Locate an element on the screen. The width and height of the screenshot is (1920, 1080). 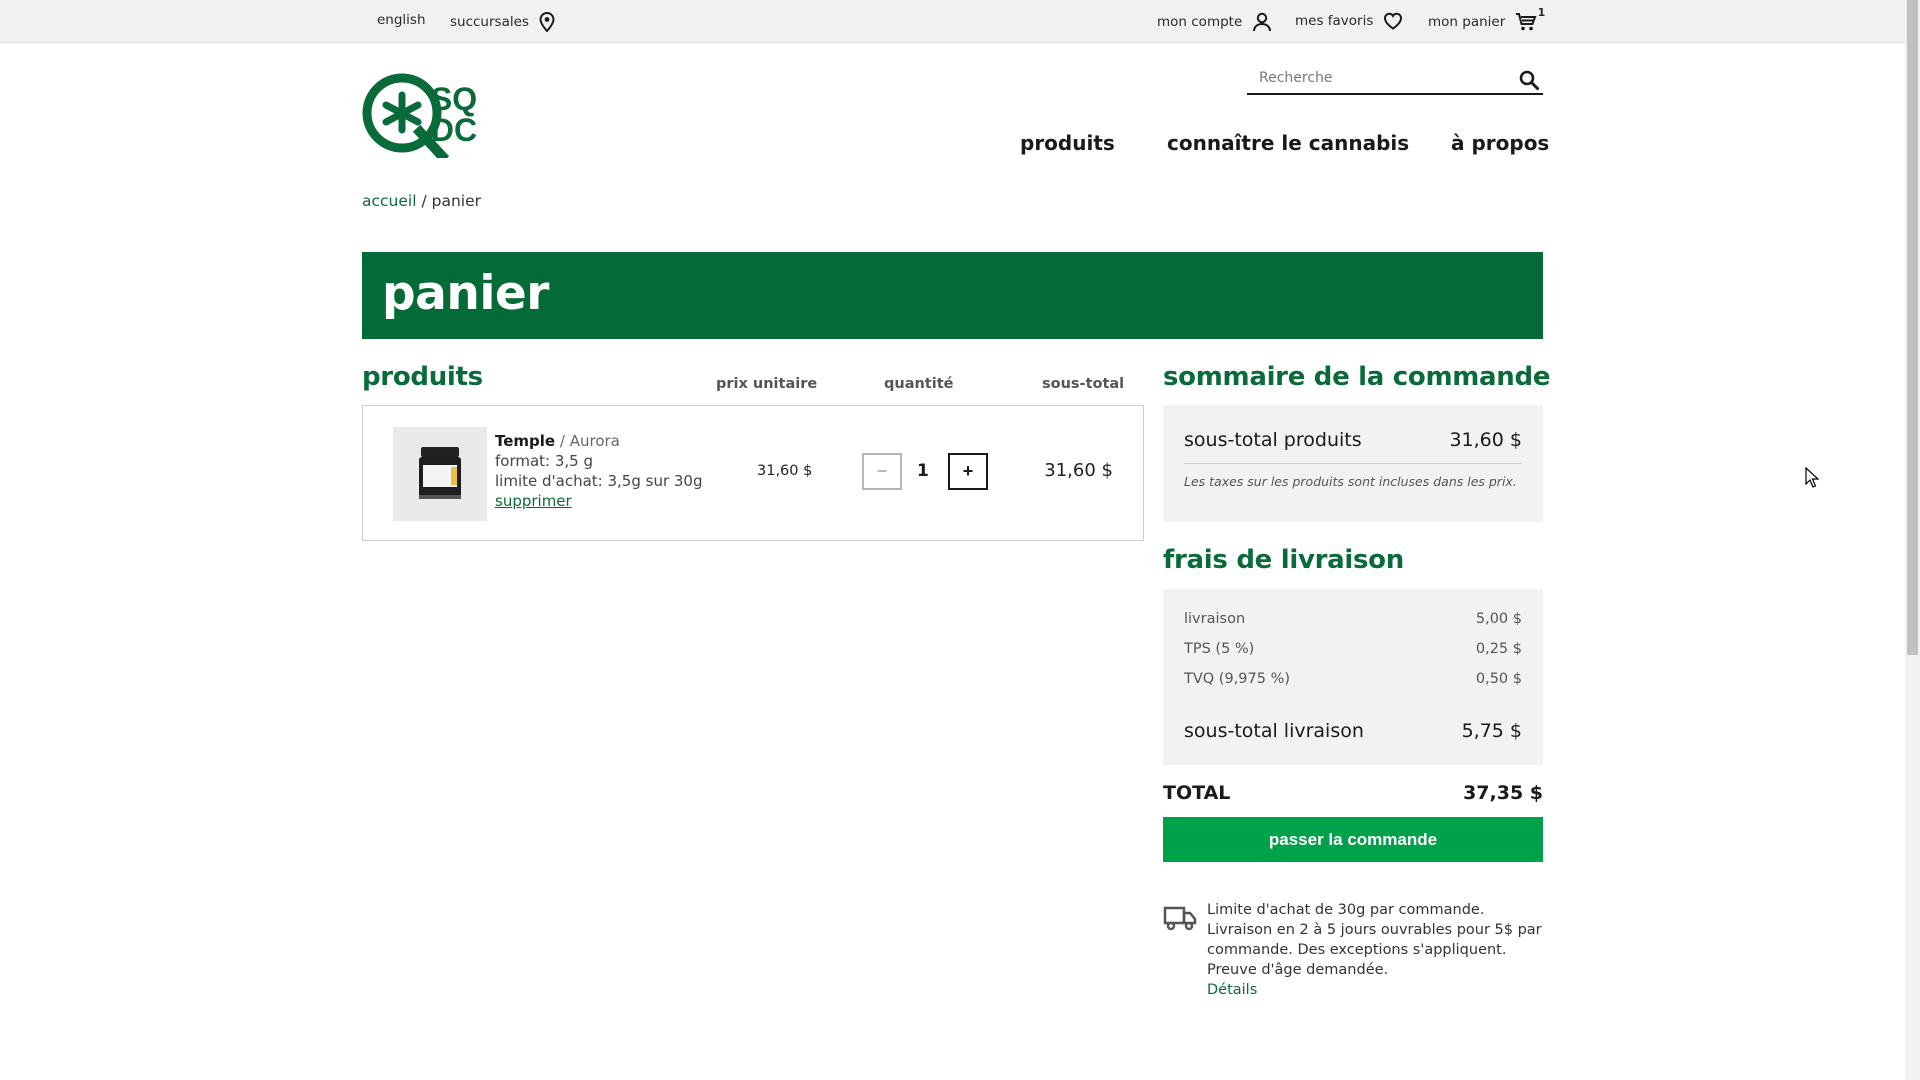
shipping-subtotal-row: sous-total livraison 5,75 $ is located at coordinates (1353, 731).